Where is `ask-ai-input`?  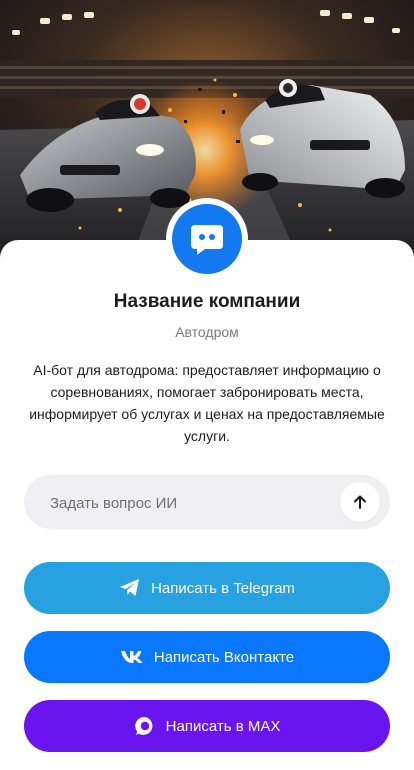
ask-ai-input is located at coordinates (195, 503).